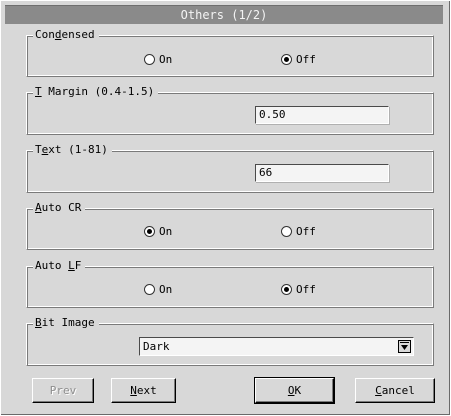 This screenshot has width=451, height=416. I want to click on next-button: Next, so click(143, 390).